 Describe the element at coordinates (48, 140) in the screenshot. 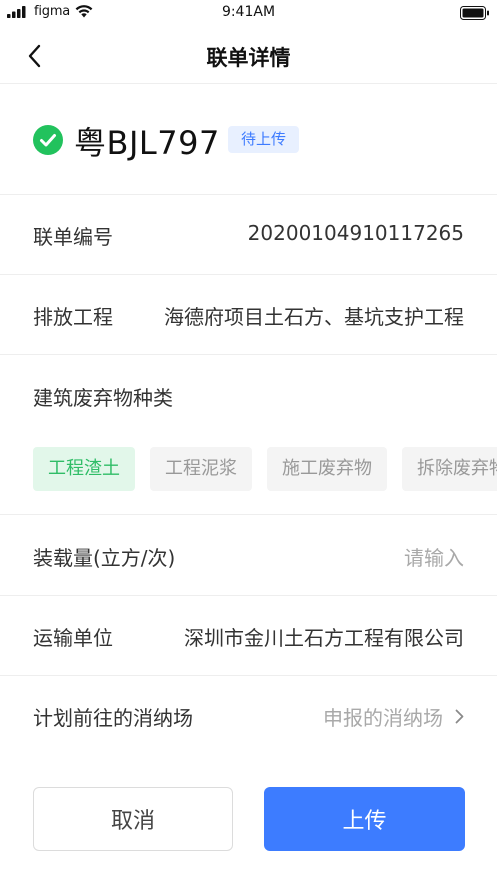

I see `check-circle-icon` at that location.